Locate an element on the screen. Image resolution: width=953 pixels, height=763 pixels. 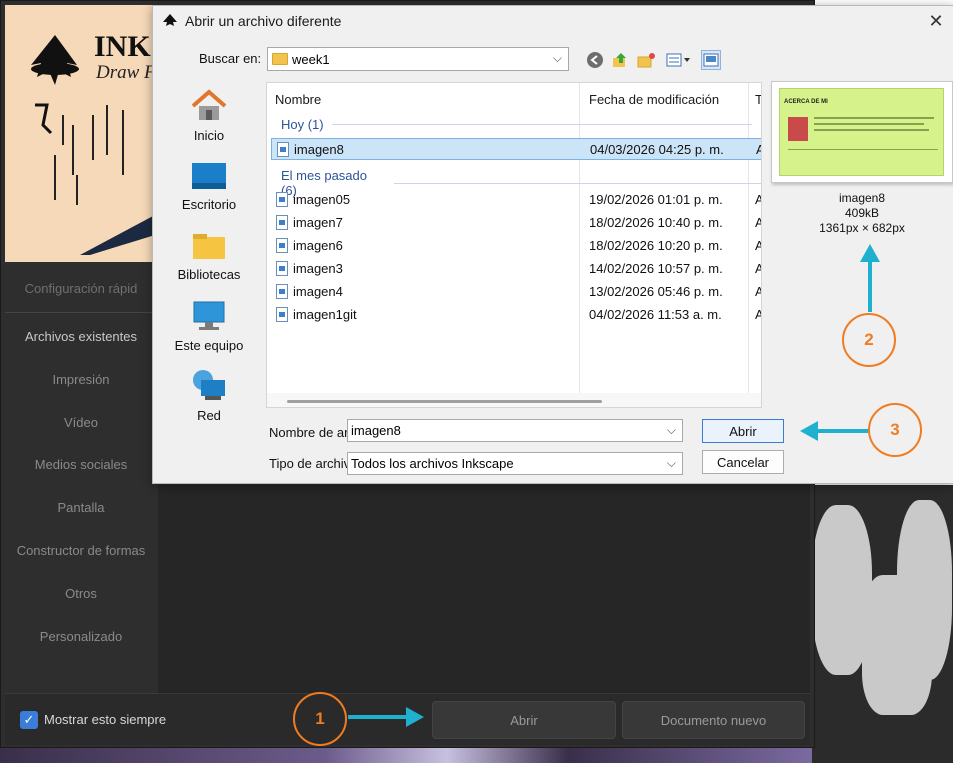
step-1-badge: 1 is located at coordinates (320, 719).